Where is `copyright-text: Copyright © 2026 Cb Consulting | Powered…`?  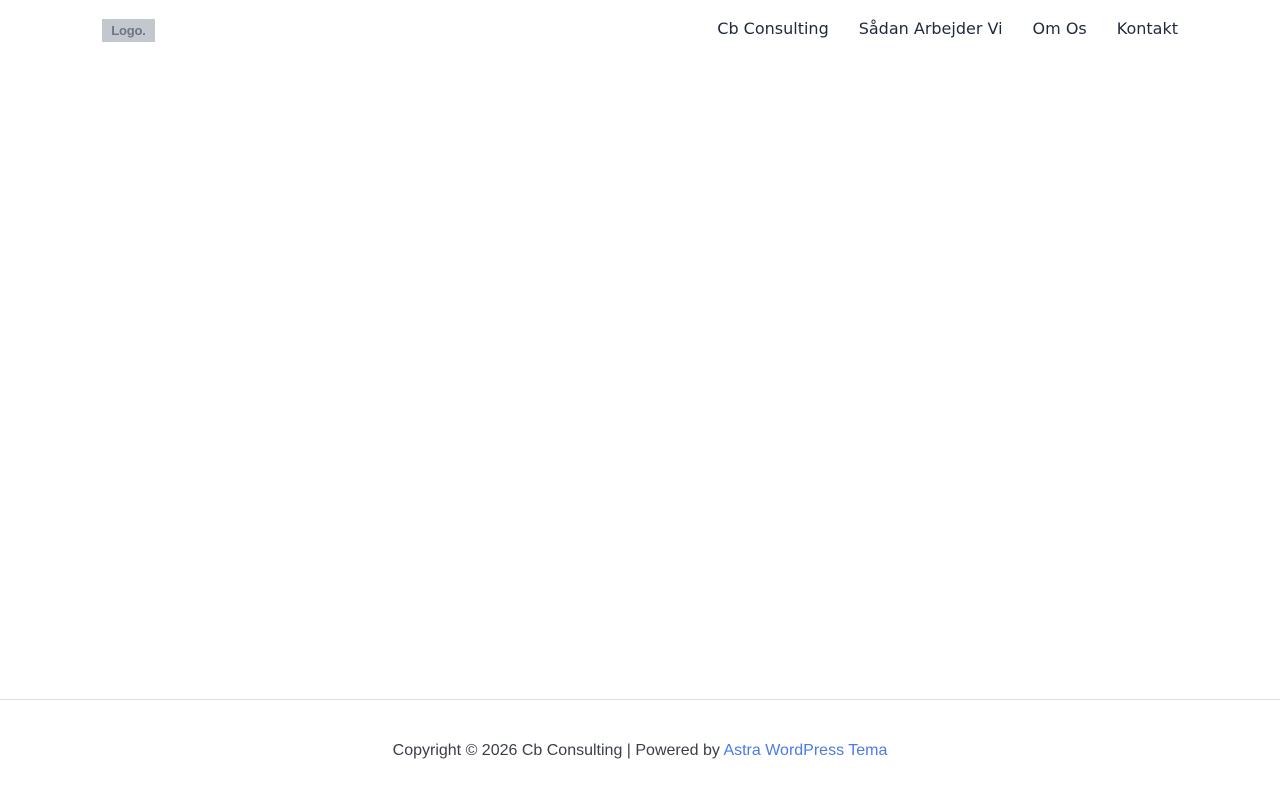 copyright-text: Copyright © 2026 Cb Consulting | Powered… is located at coordinates (556, 750).